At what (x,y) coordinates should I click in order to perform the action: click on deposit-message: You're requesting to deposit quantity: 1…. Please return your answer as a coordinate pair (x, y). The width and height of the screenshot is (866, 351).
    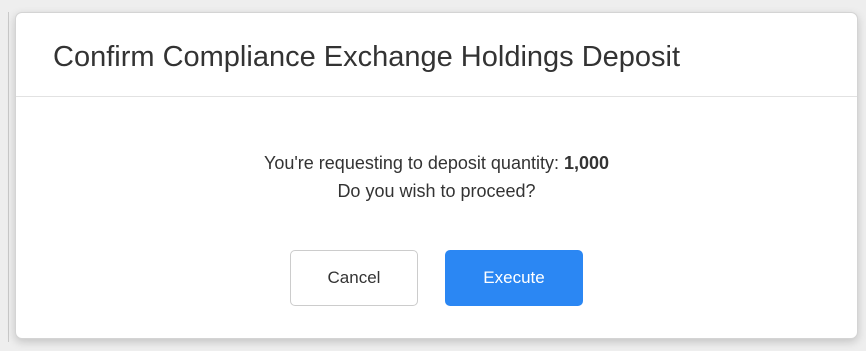
    Looking at the image, I should click on (436, 163).